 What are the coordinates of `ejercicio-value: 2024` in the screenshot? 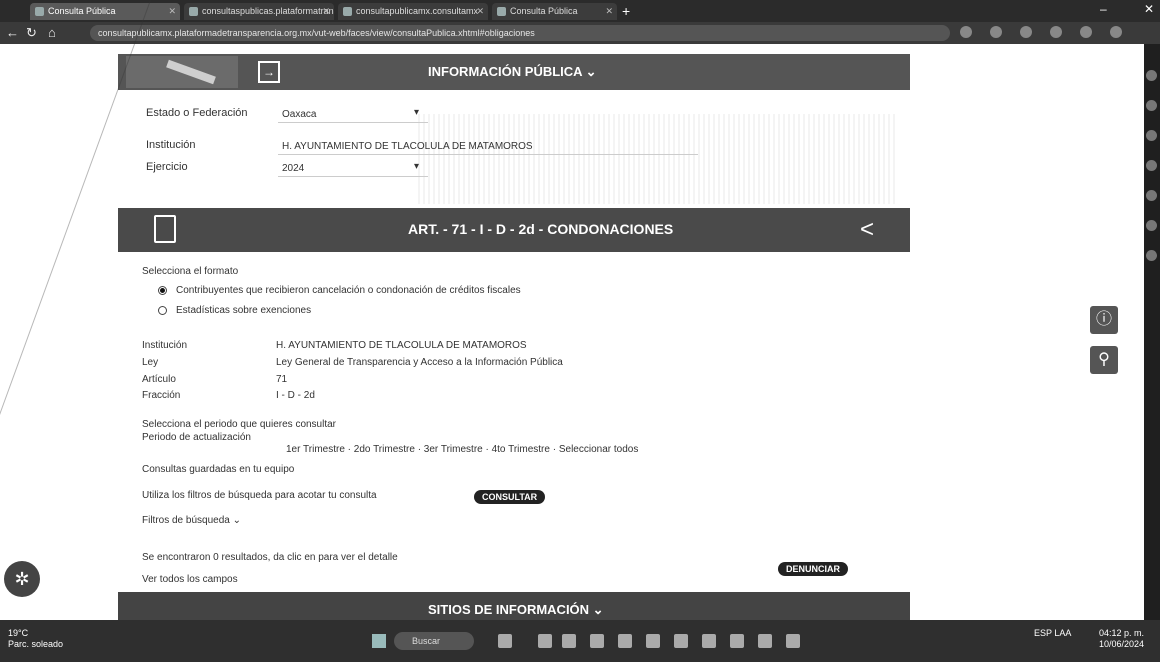 It's located at (293, 168).